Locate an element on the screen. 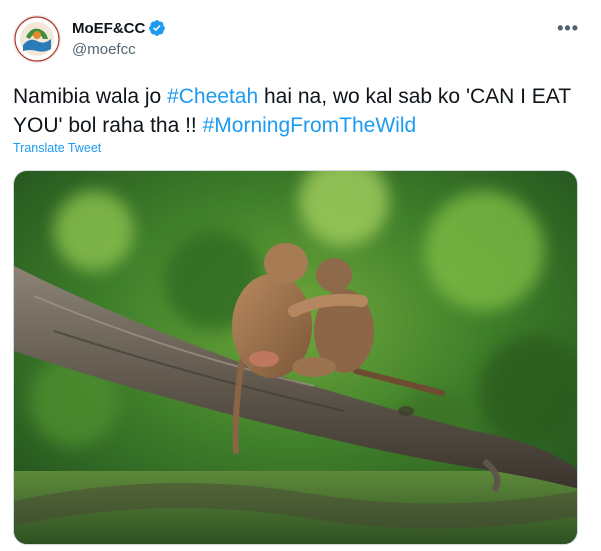 The width and height of the screenshot is (601, 551). translate-tweet-link: Translate Tweet is located at coordinates (57, 148).